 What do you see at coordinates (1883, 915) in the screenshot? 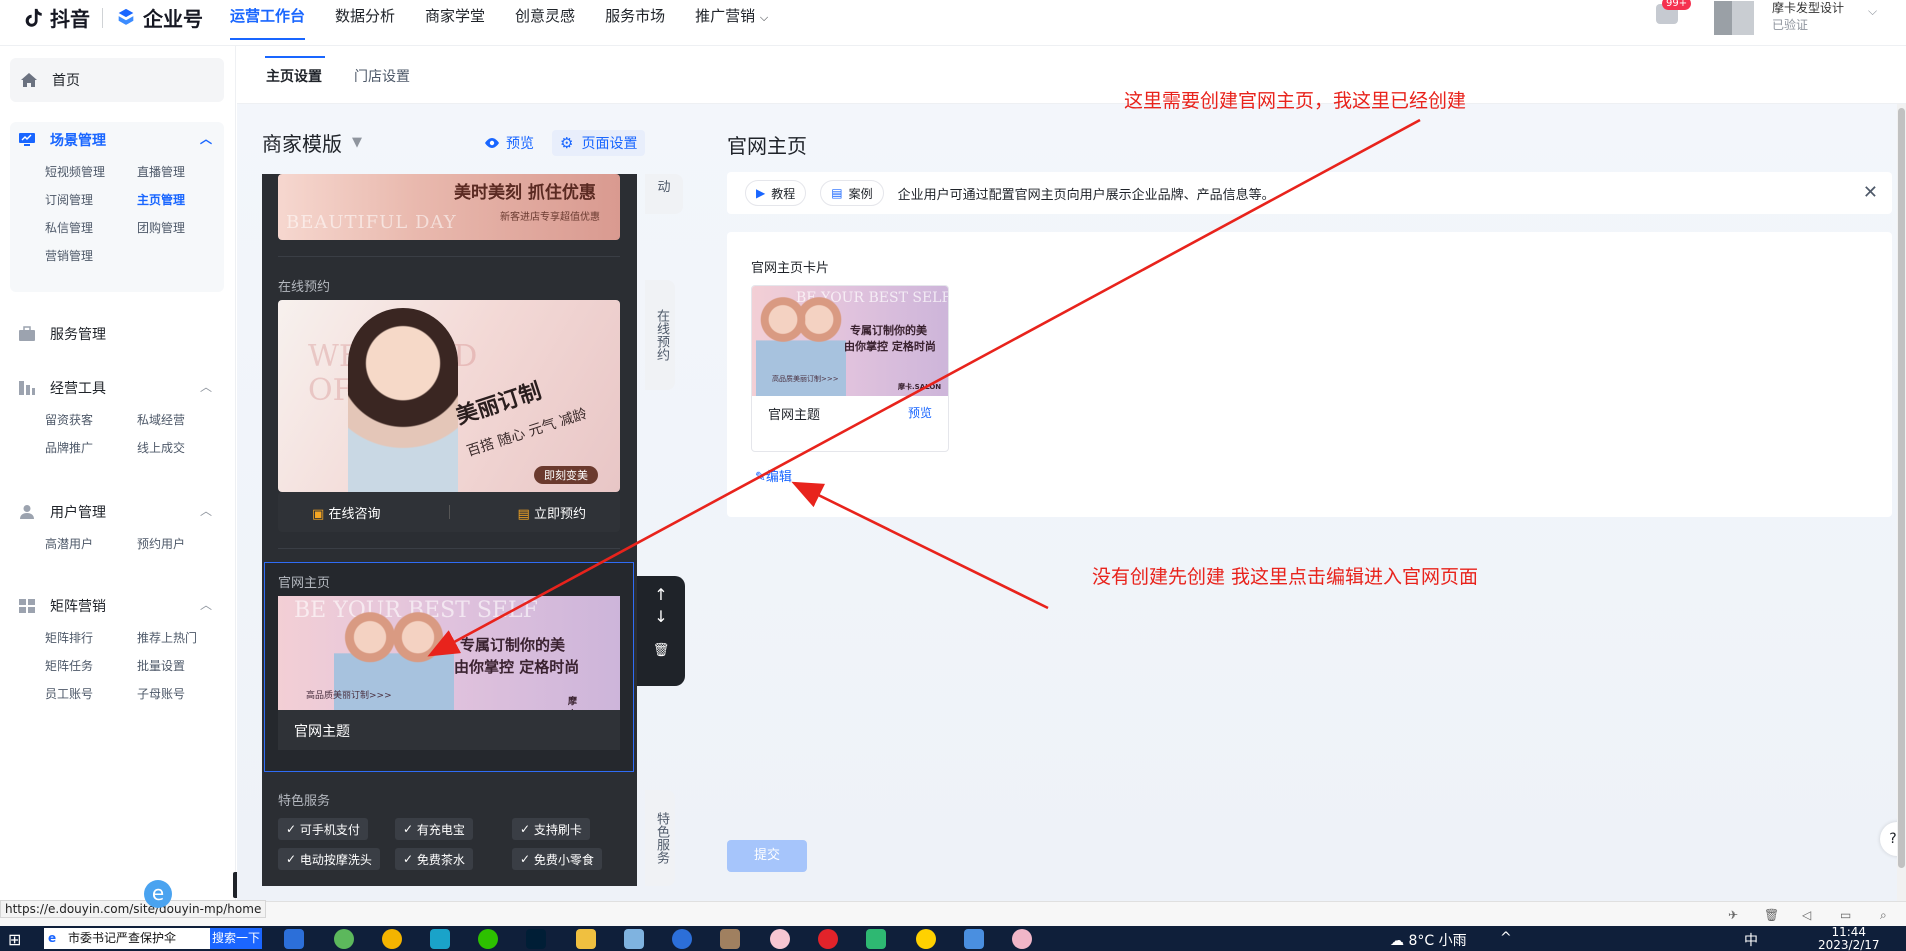
I see `search-icon: ⌕` at bounding box center [1883, 915].